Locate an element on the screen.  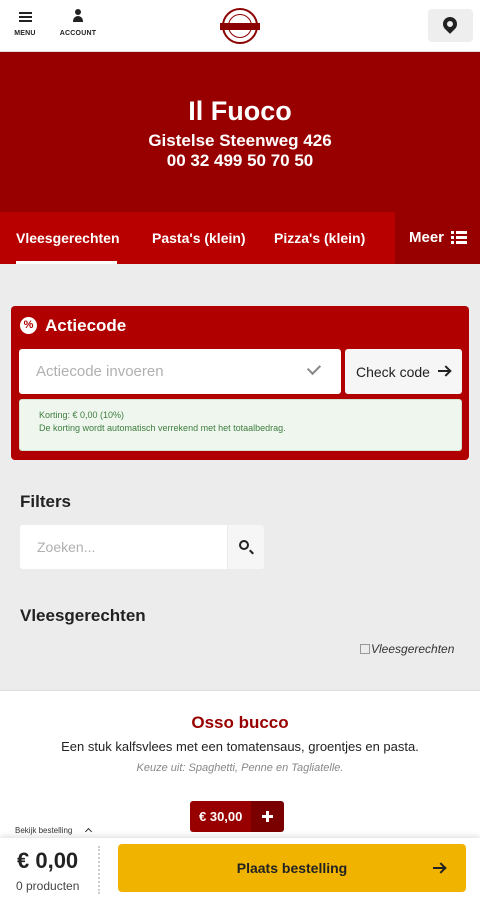
user-icon is located at coordinates (78, 16).